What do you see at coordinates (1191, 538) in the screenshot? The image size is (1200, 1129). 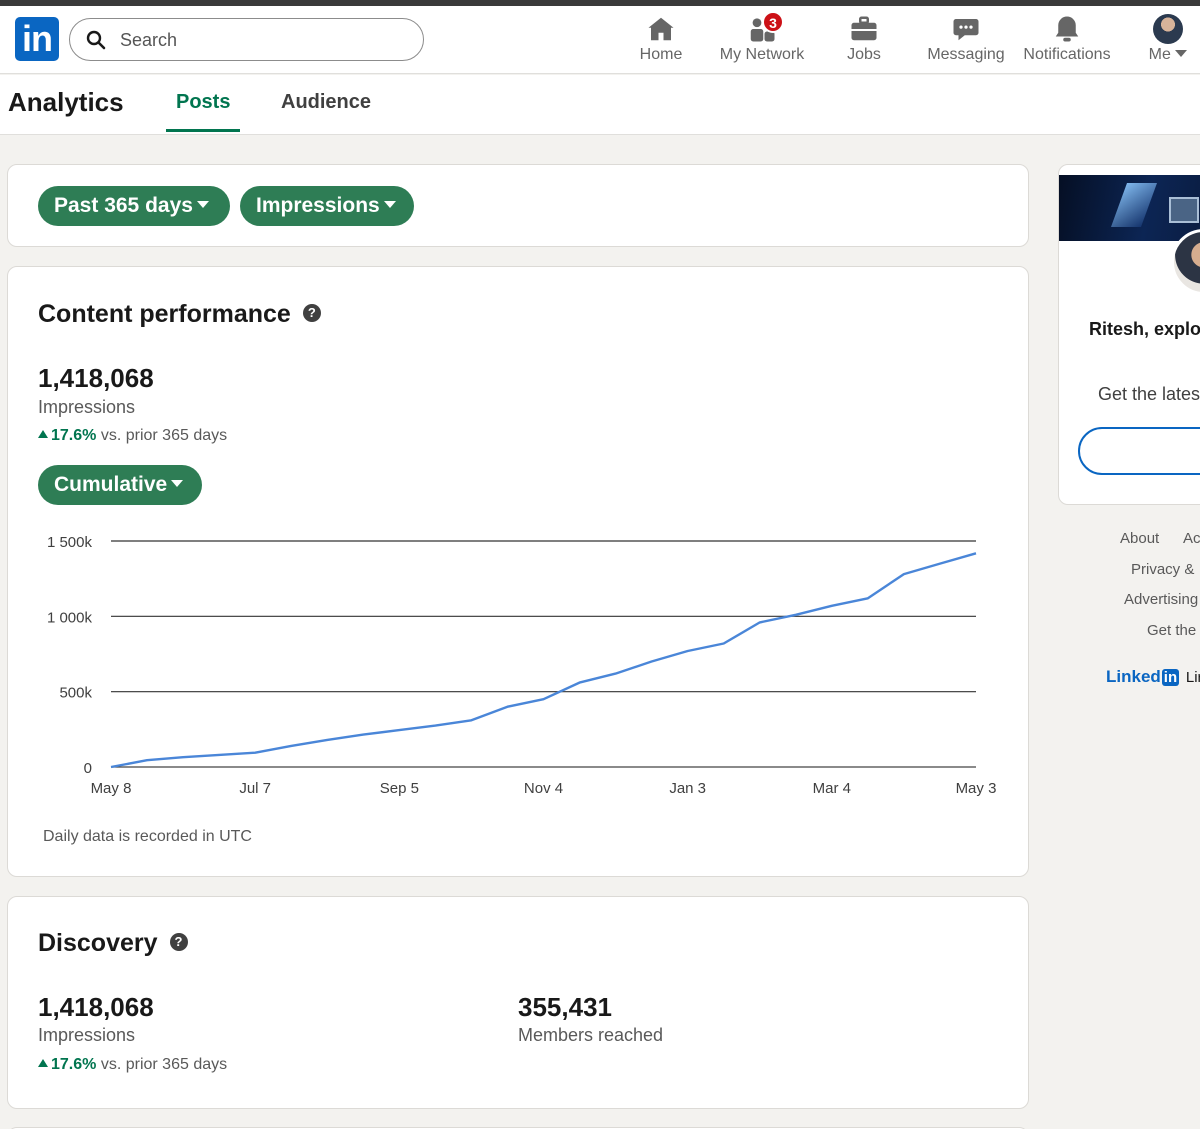 I see `footer-link-accessibility: Ac` at bounding box center [1191, 538].